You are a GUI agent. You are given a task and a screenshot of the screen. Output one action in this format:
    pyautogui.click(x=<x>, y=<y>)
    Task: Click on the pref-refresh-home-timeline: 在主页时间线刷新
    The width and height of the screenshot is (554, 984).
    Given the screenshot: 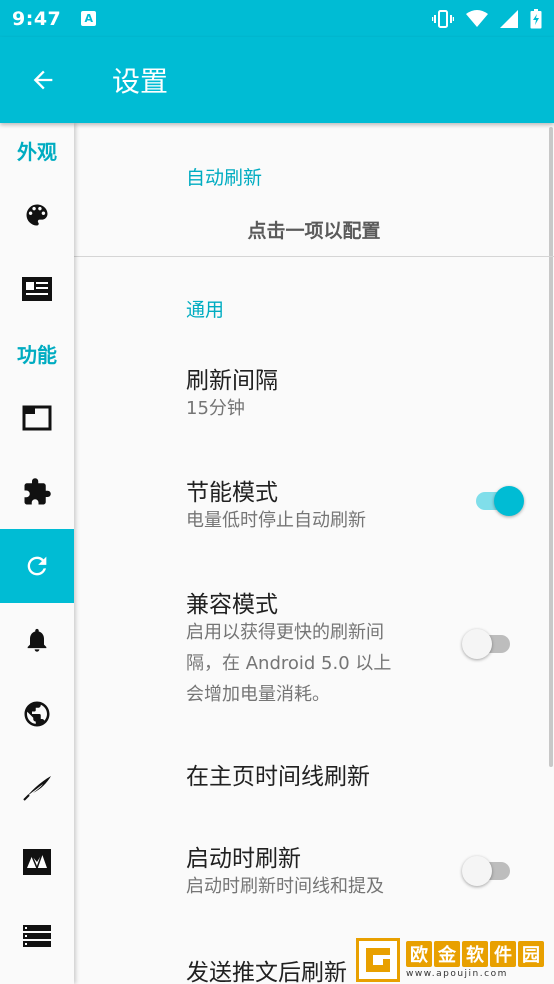 What is the action you would take?
    pyautogui.click(x=314, y=775)
    